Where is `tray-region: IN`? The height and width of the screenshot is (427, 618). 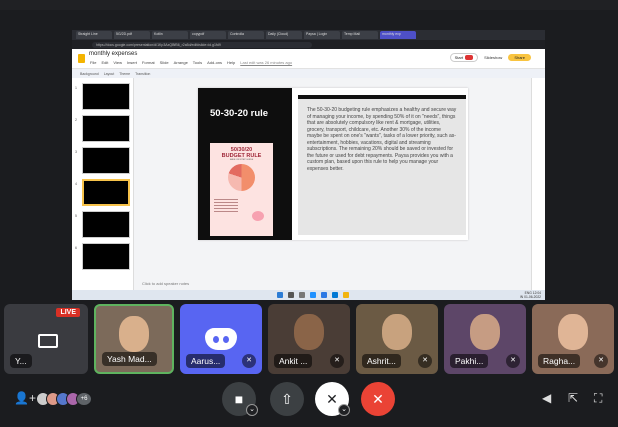
tray-region: IN is located at coordinates (521, 297).